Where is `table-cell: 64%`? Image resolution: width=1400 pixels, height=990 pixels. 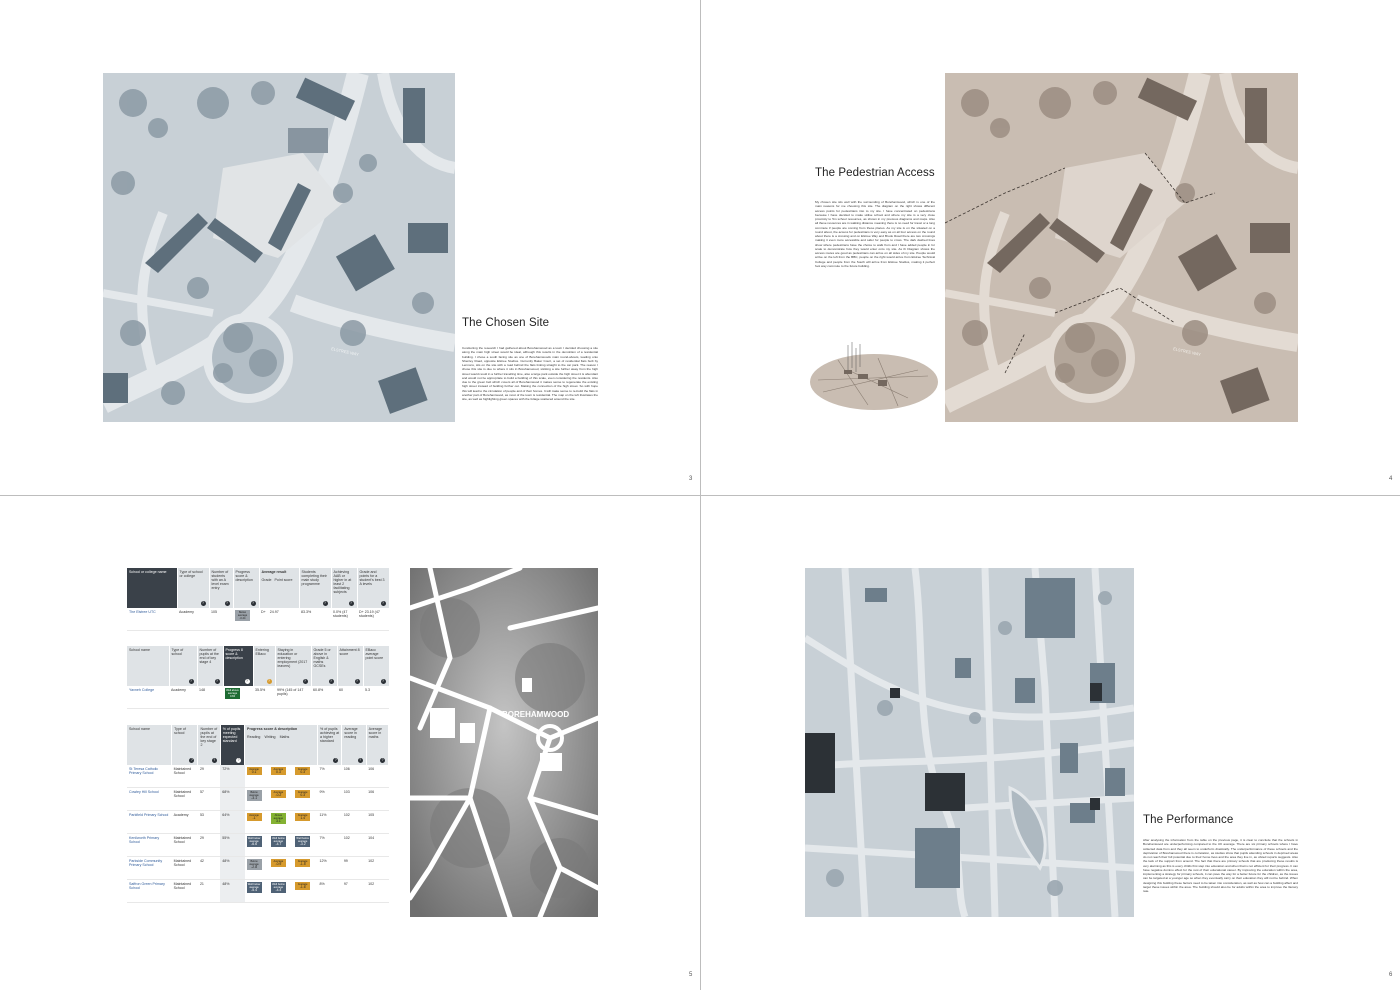 table-cell: 64% is located at coordinates (232, 822).